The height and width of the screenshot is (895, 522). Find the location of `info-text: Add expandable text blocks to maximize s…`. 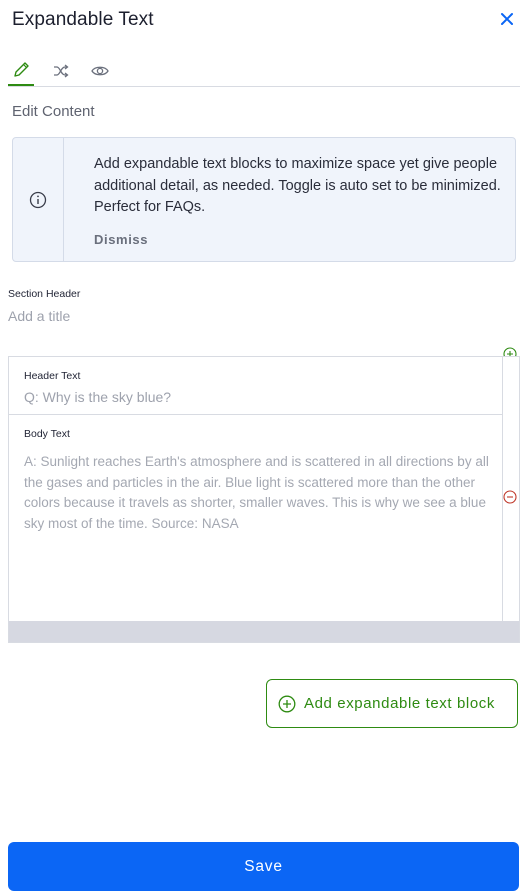

info-text: Add expandable text blocks to maximize s… is located at coordinates (297, 185).